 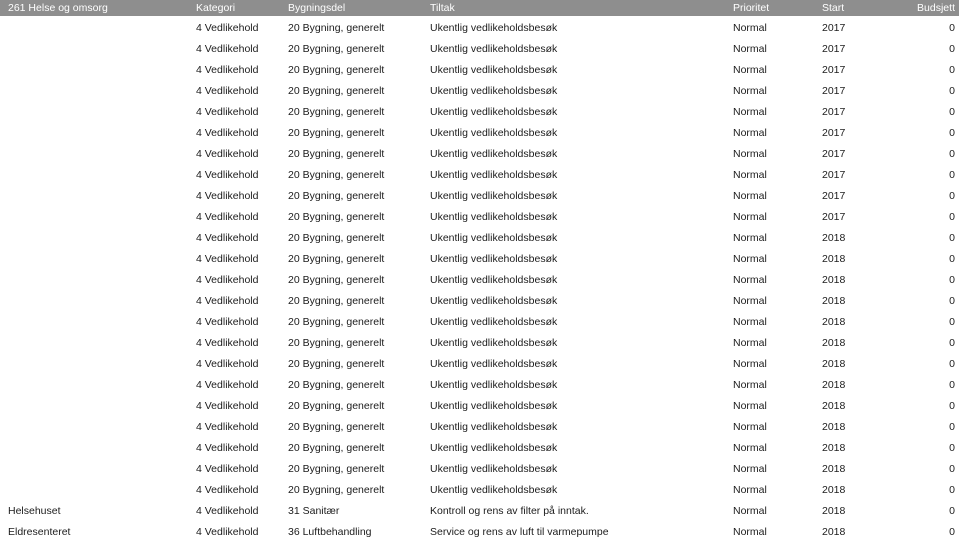 What do you see at coordinates (58, 8) in the screenshot?
I see `column-header-building: 261 Helse og omsorg` at bounding box center [58, 8].